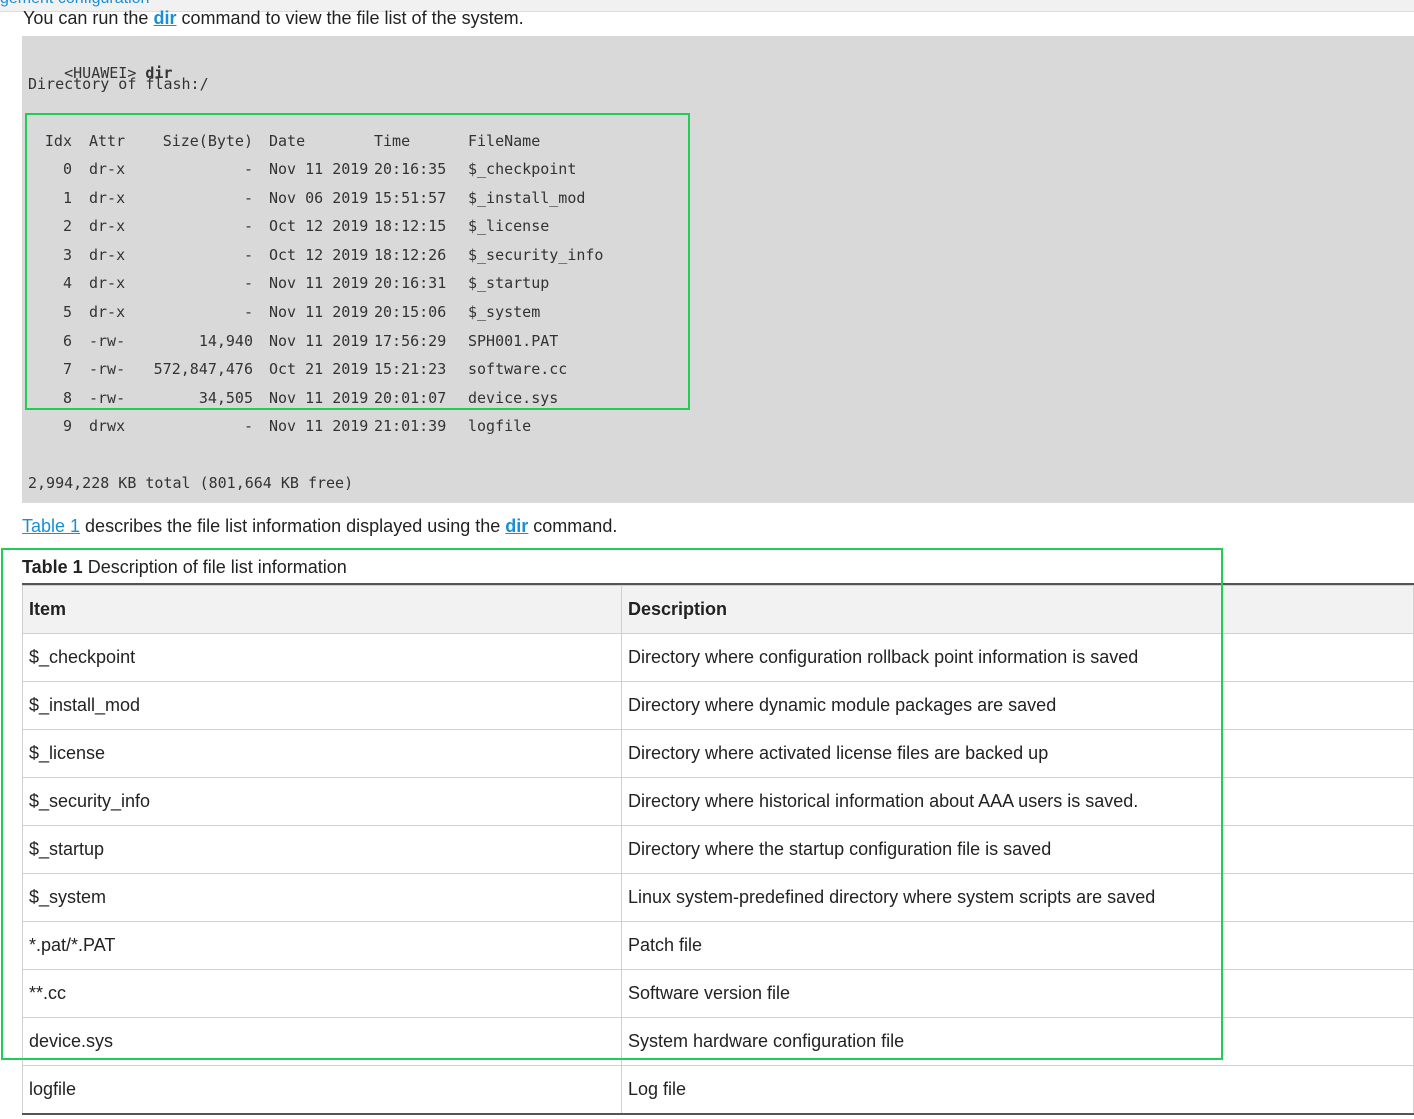  Describe the element at coordinates (248, 426) in the screenshot. I see `dir-listing-row-cell: -` at that location.